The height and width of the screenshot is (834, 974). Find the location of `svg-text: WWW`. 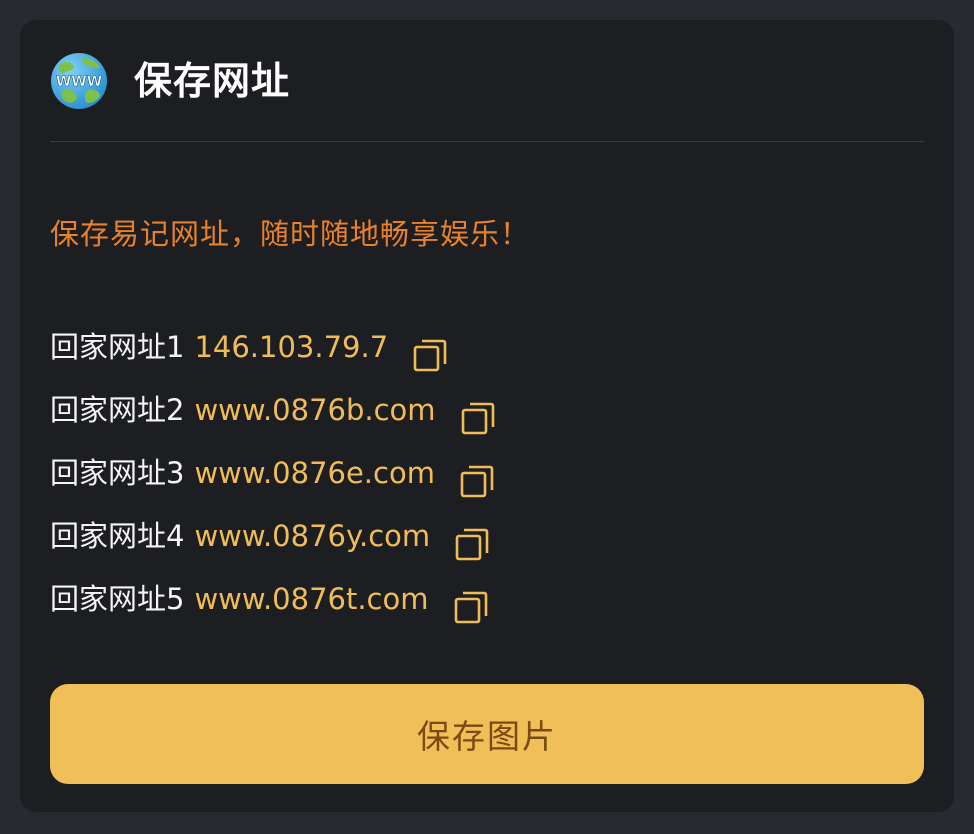

svg-text: WWW is located at coordinates (79, 82).